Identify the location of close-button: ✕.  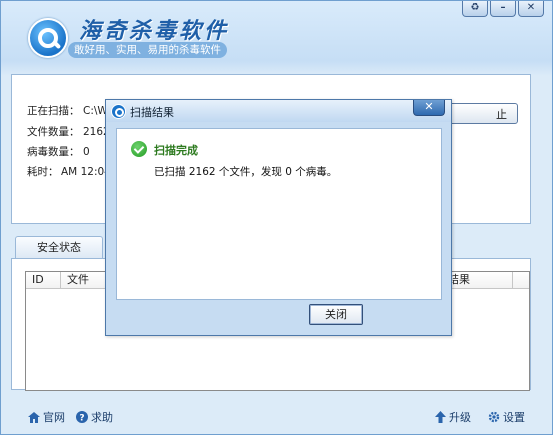
(531, 9).